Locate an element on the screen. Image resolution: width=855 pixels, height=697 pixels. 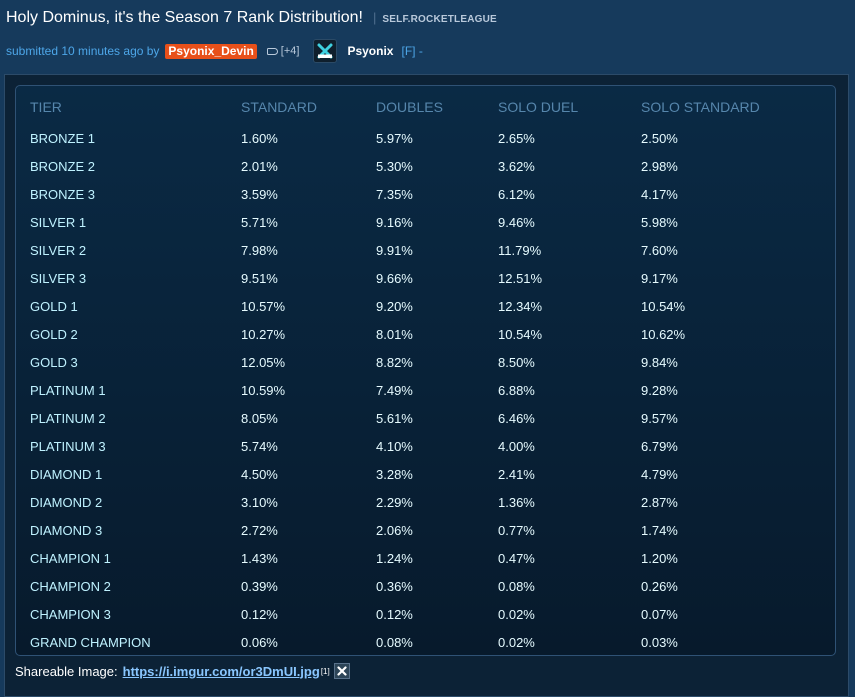
table-row: PLATINUM 1 10.59% 7.49% 6.88% 9.28% is located at coordinates (406, 390).